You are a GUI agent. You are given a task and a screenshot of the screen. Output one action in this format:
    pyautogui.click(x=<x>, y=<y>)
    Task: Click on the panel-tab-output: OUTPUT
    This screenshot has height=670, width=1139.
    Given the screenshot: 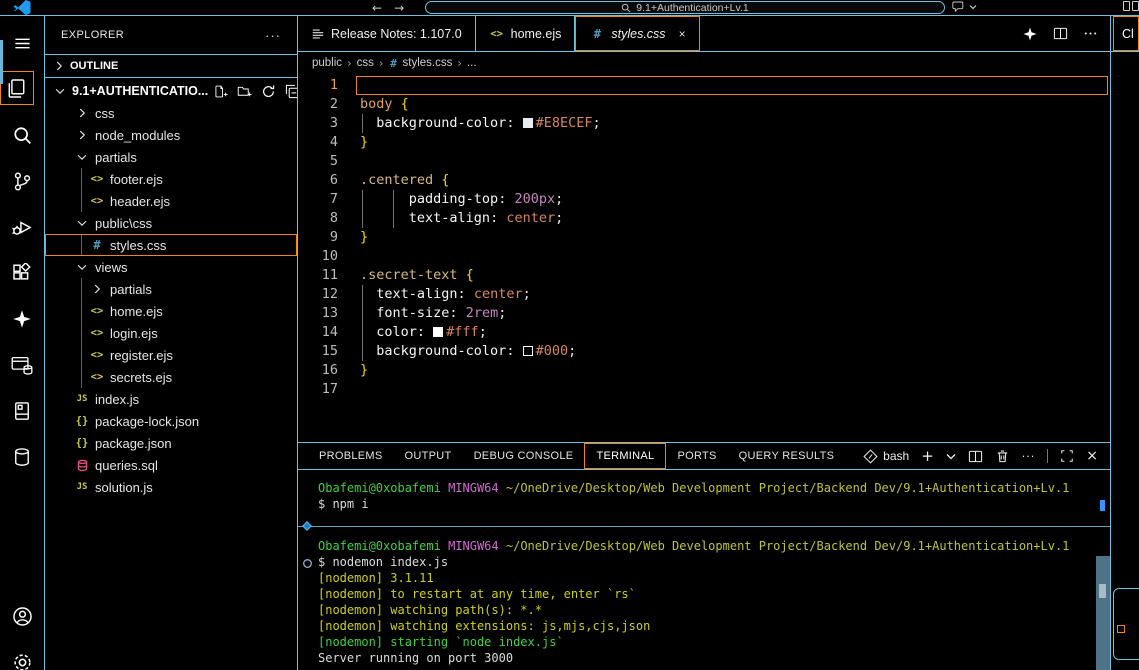 What is the action you would take?
    pyautogui.click(x=428, y=456)
    